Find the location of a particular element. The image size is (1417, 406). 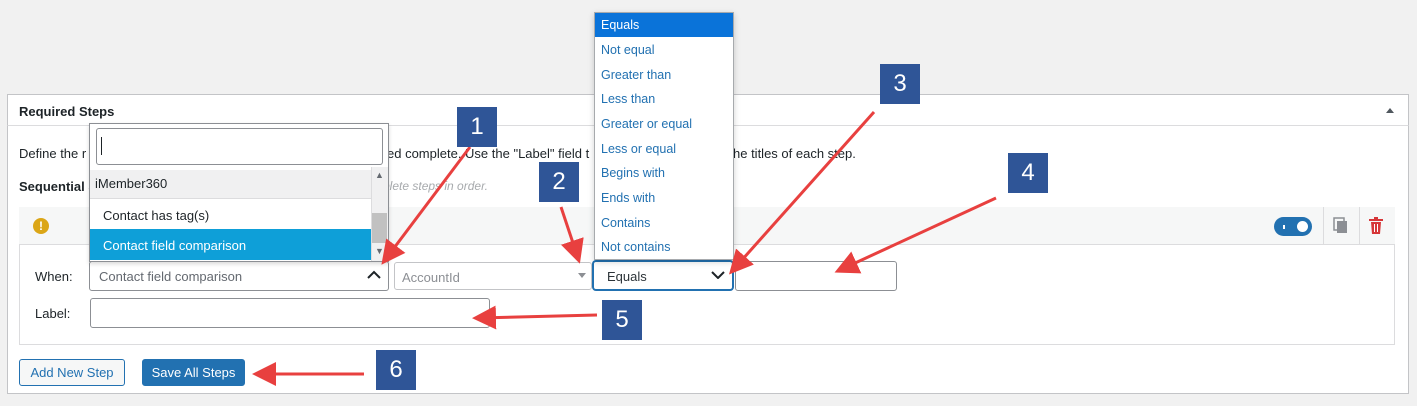

toggle-indicator is located at coordinates (1284, 227).